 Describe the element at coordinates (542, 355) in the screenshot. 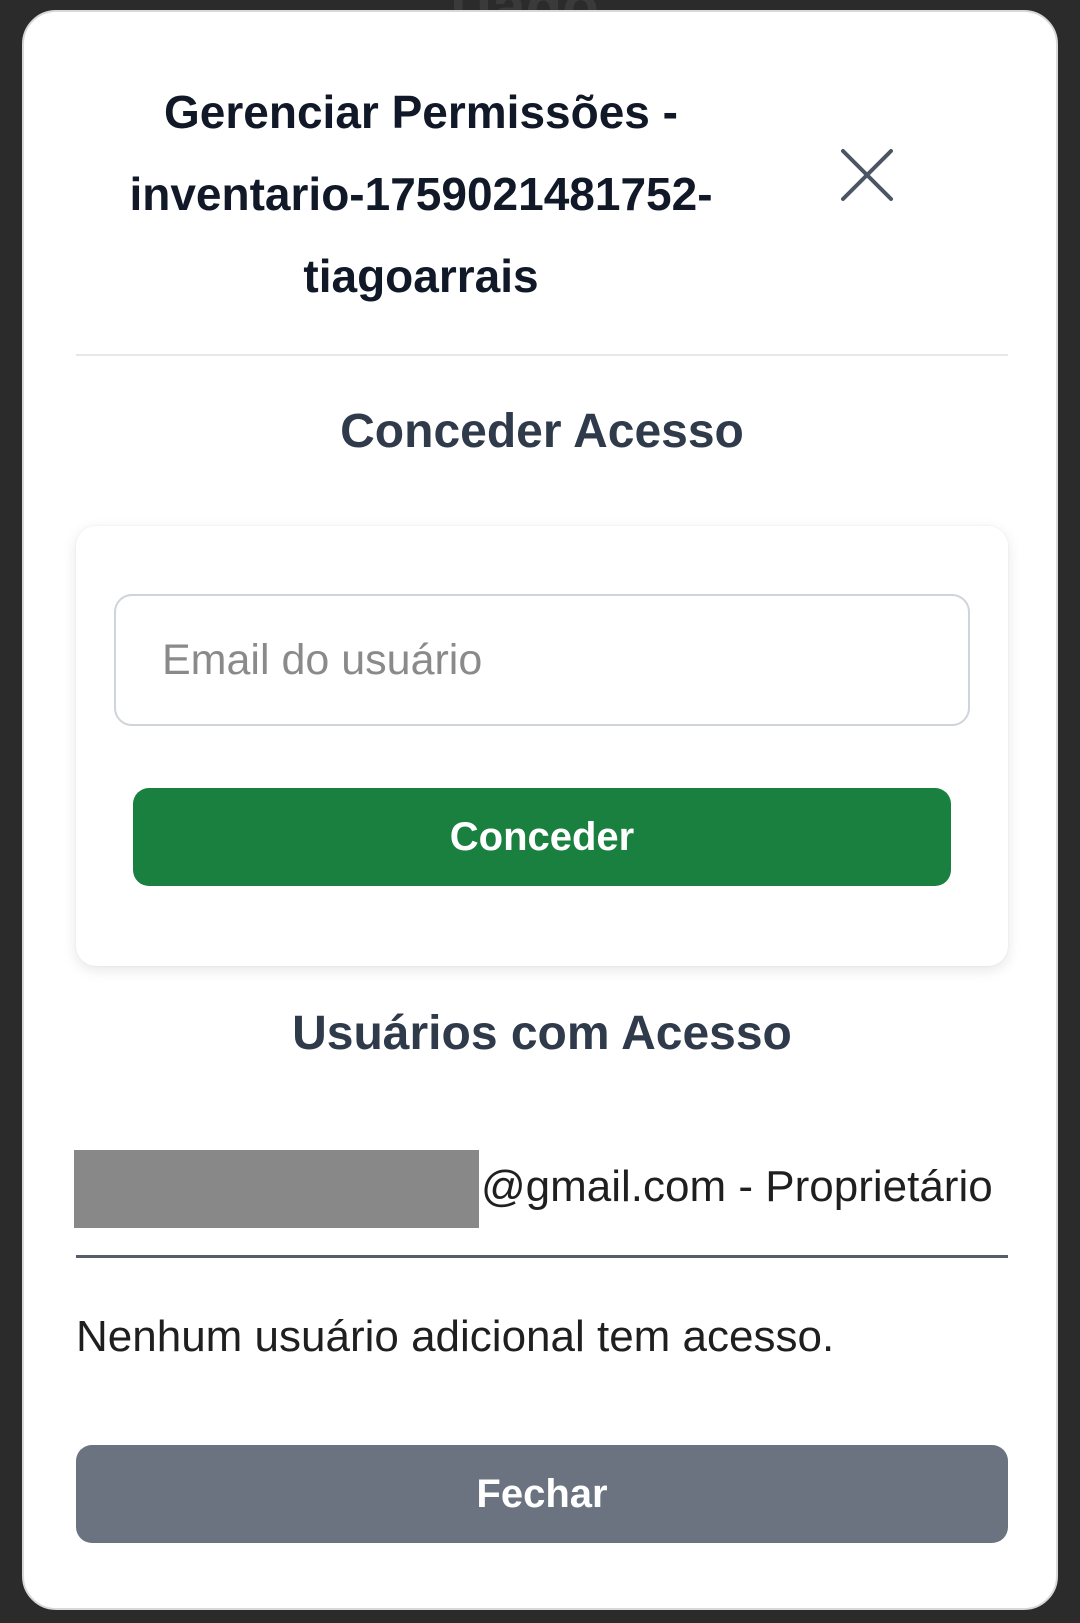

I see `header-divider` at that location.